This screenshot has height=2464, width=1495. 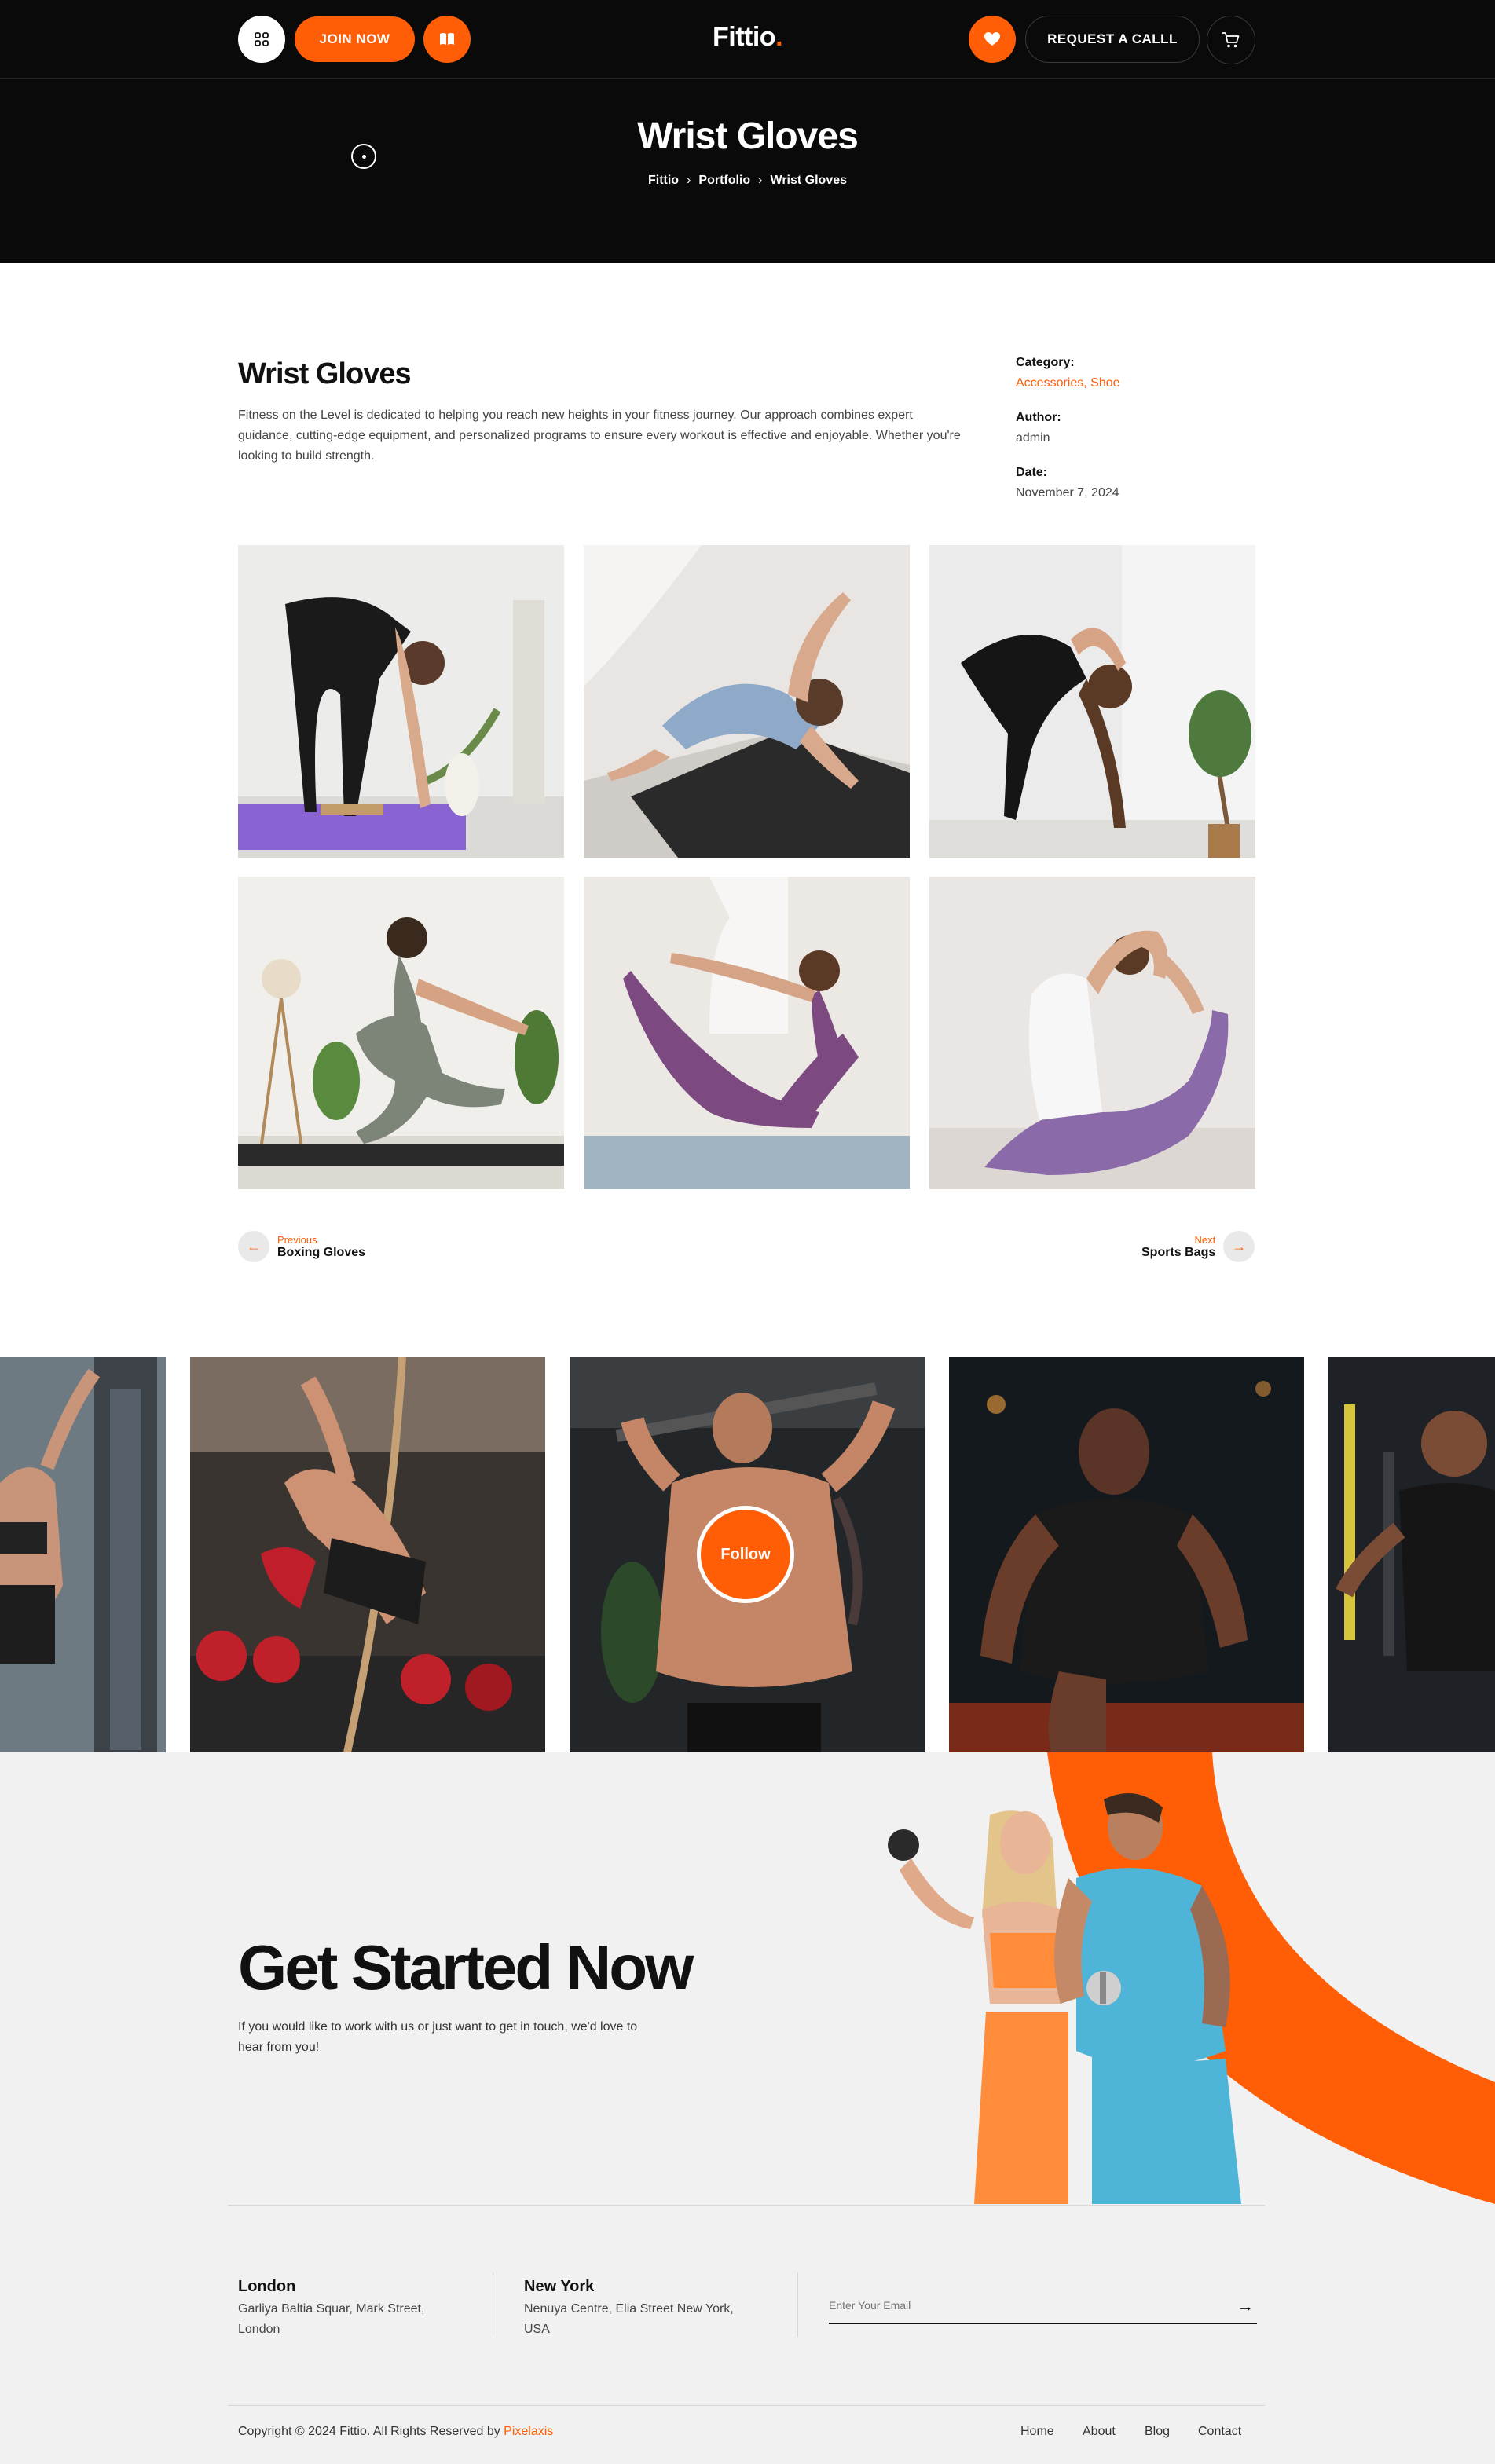 I want to click on instagram-follow-button: Follow, so click(x=745, y=1554).